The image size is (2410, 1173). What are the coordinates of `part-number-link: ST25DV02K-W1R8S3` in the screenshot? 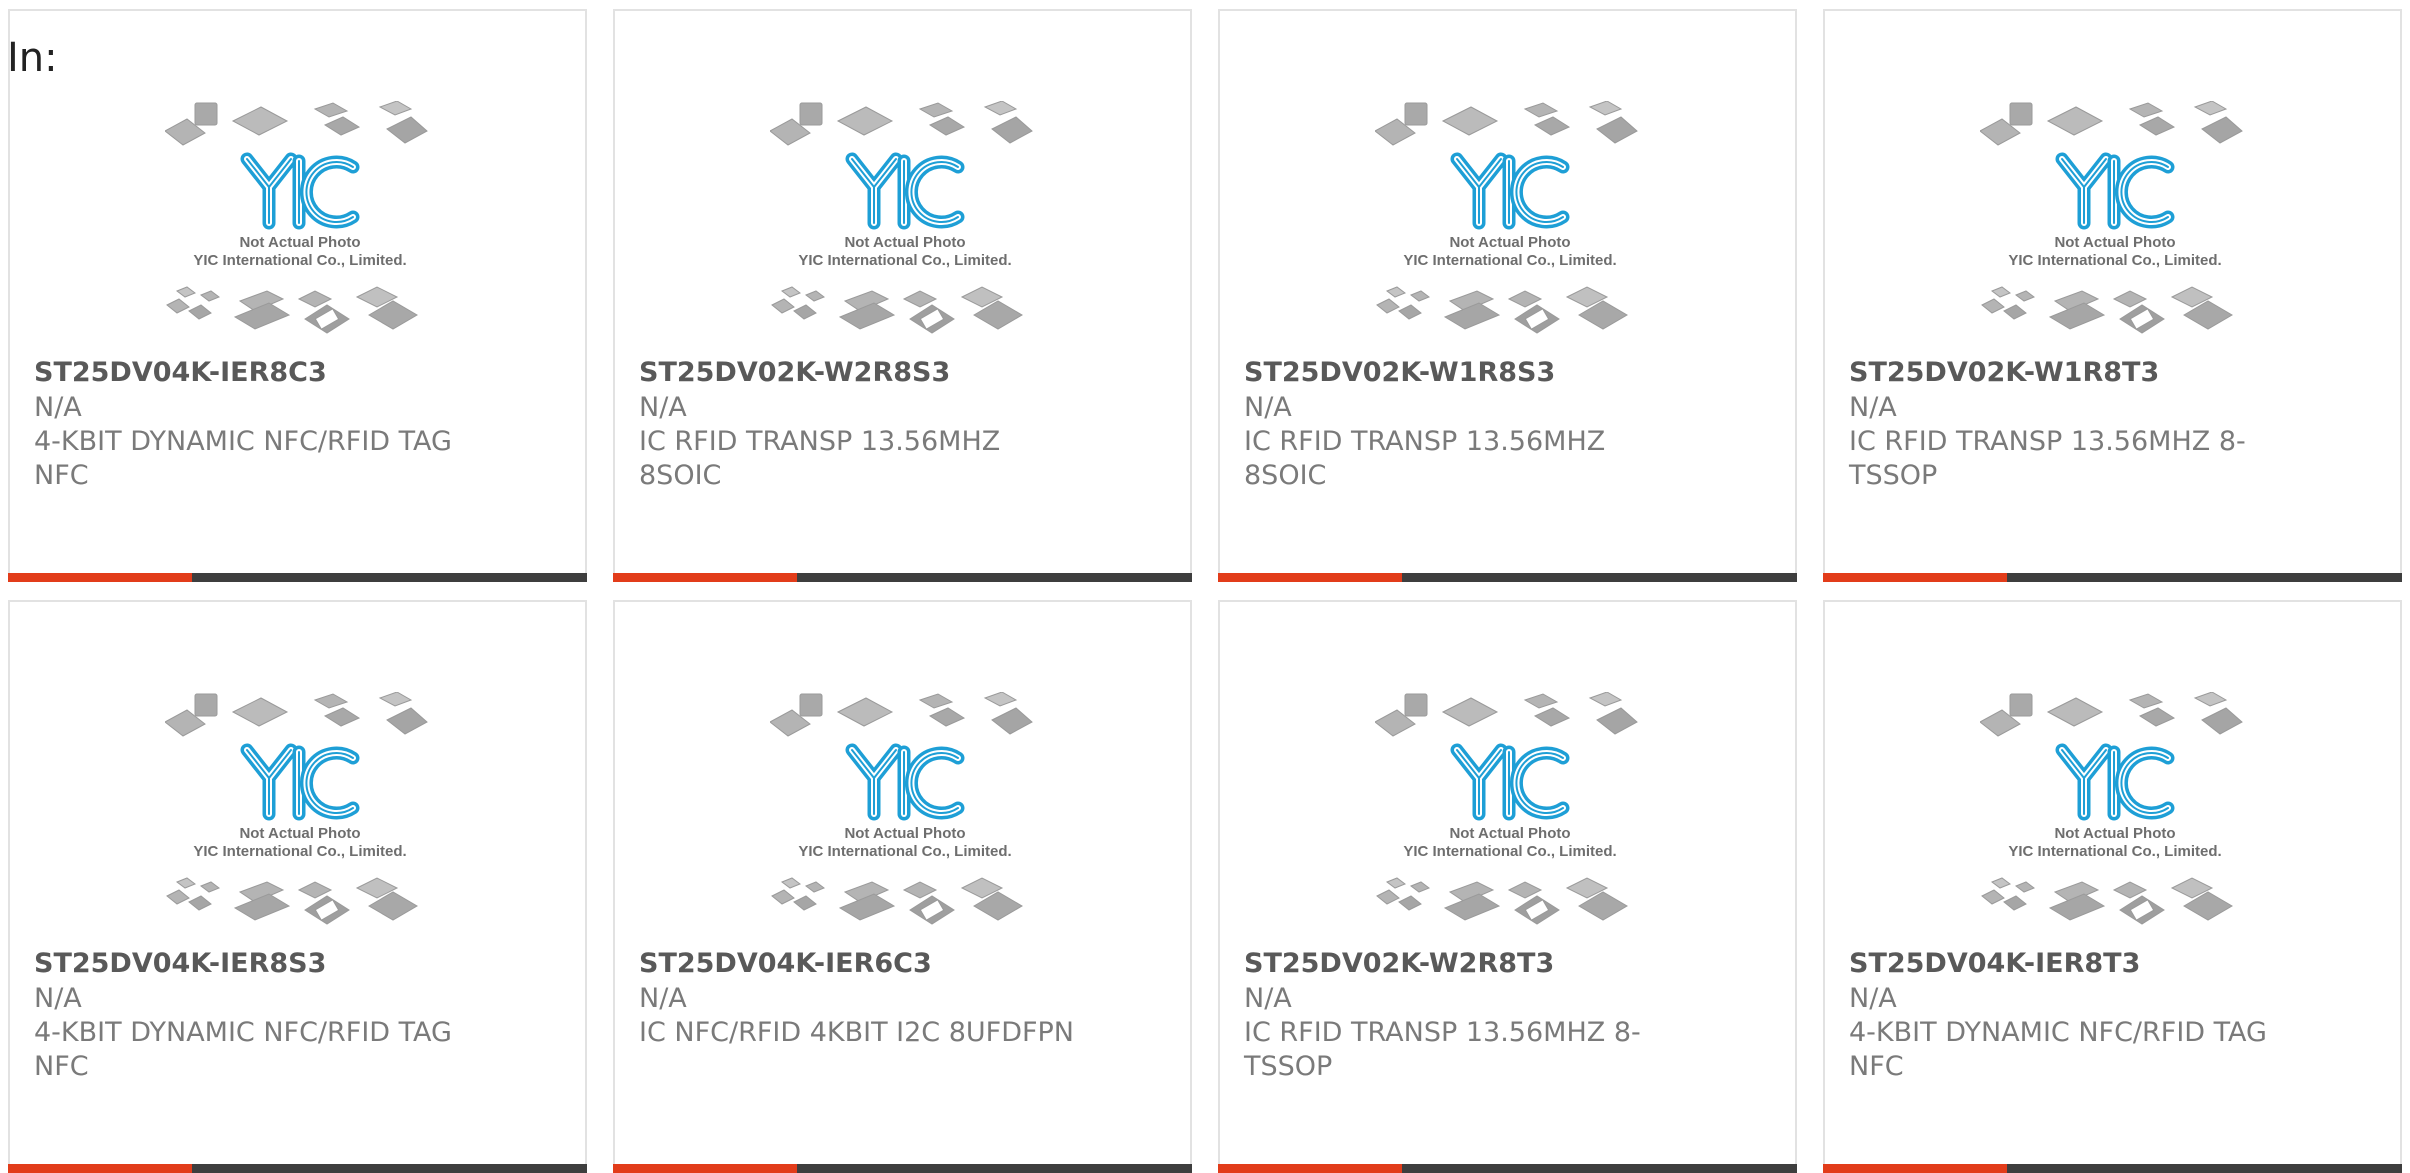 It's located at (1507, 373).